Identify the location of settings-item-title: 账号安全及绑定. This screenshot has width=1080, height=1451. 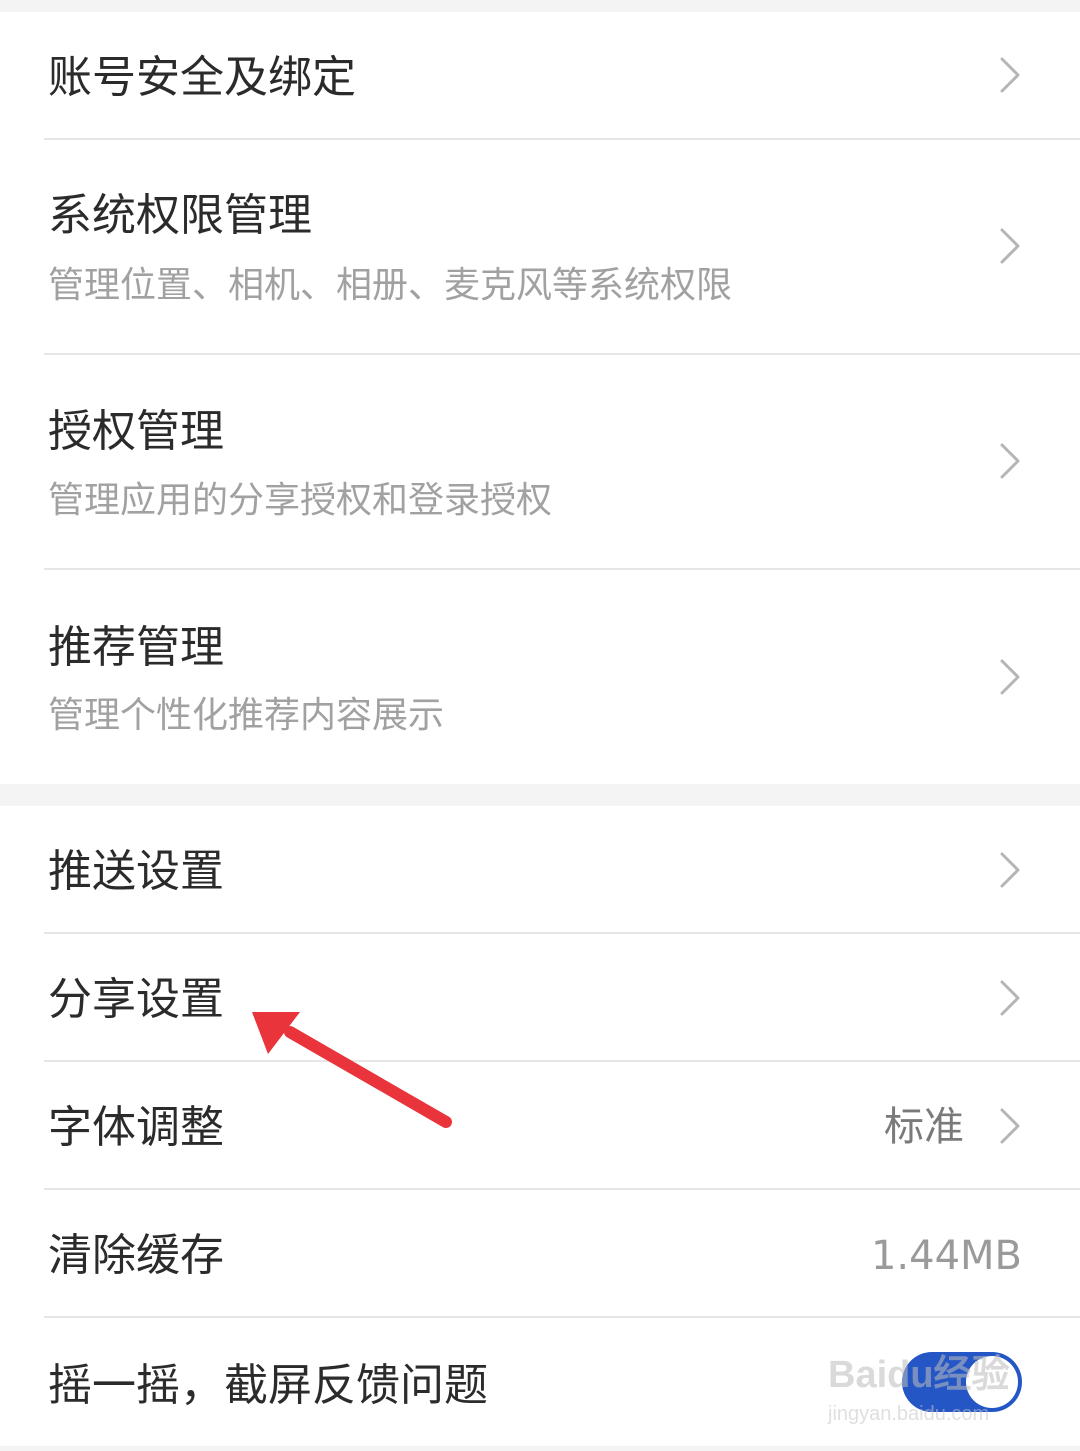
(202, 77).